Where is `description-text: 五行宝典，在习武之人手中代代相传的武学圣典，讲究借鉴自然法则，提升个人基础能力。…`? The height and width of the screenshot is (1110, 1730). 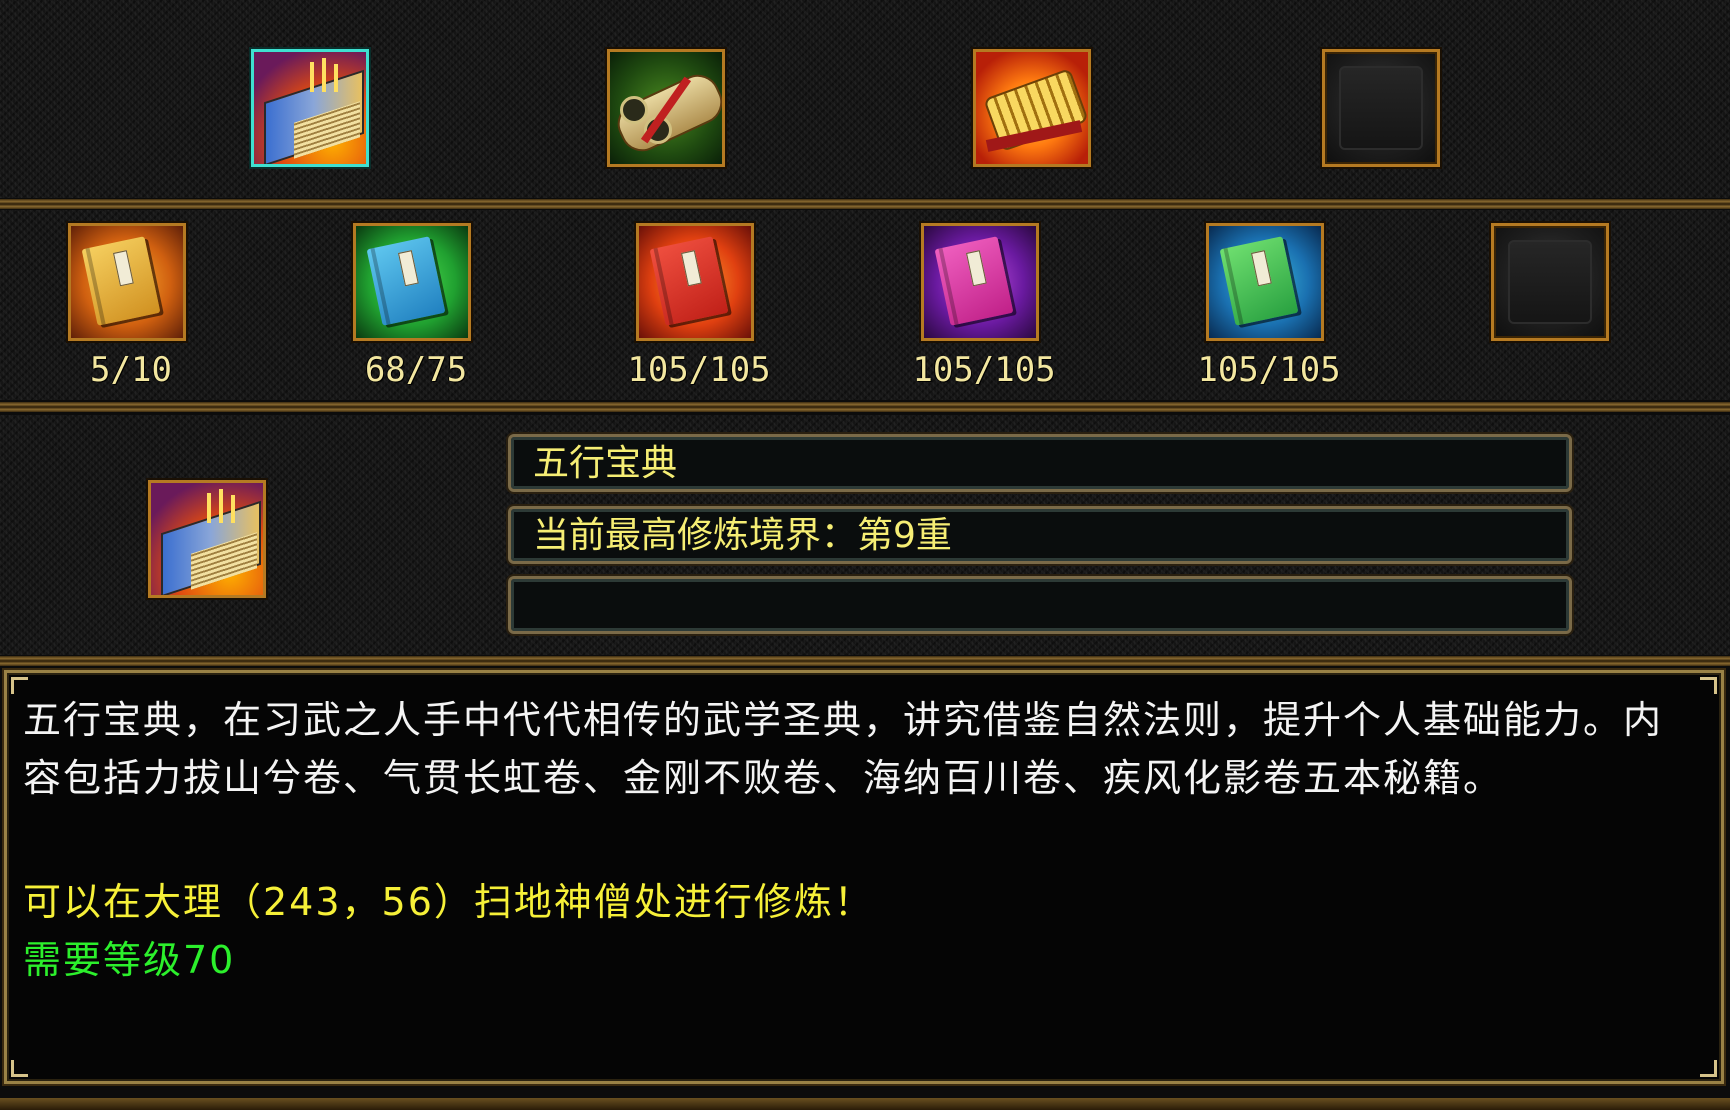
description-text: 五行宝典，在习武之人手中代代相传的武学圣典，讲究借鉴自然法则，提升个人基础能力。… is located at coordinates (843, 749).